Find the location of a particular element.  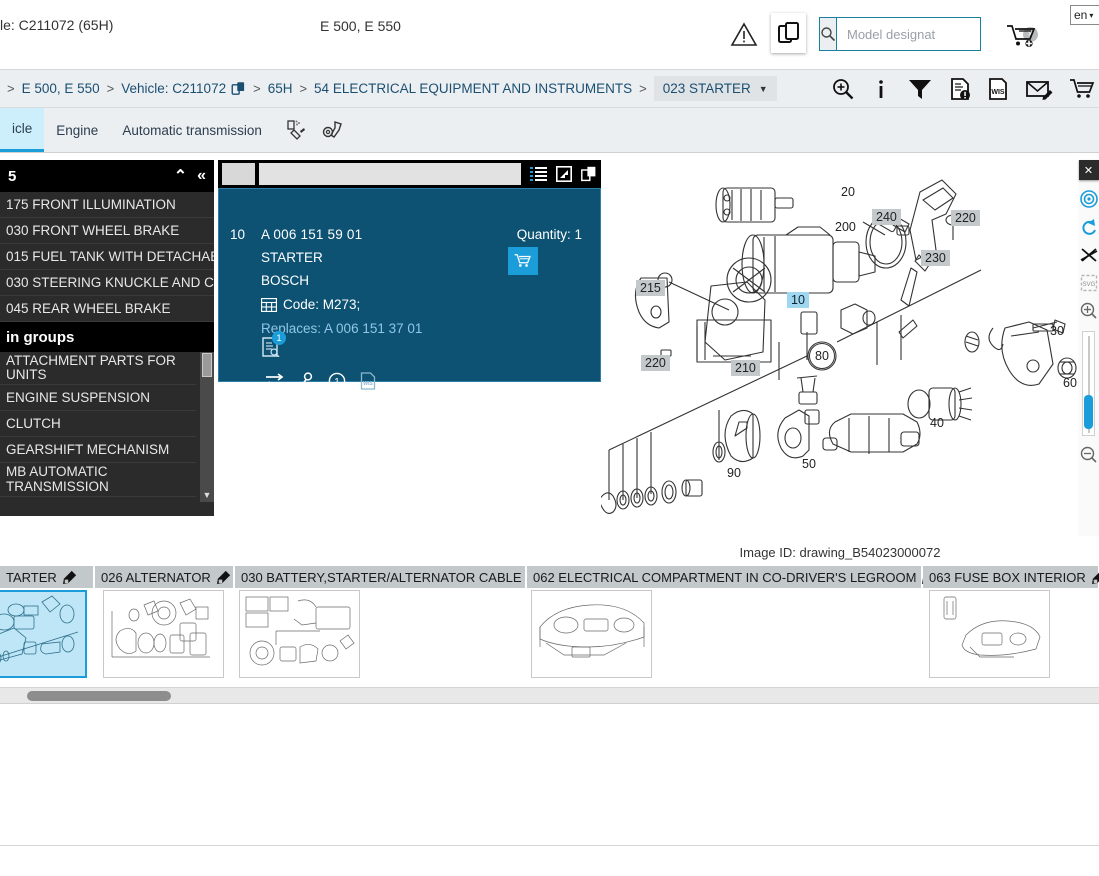

breadcrumb-item-group: 54 ELECTRICAL EQUIPMENT AND INSTRUMENTS is located at coordinates (473, 88).